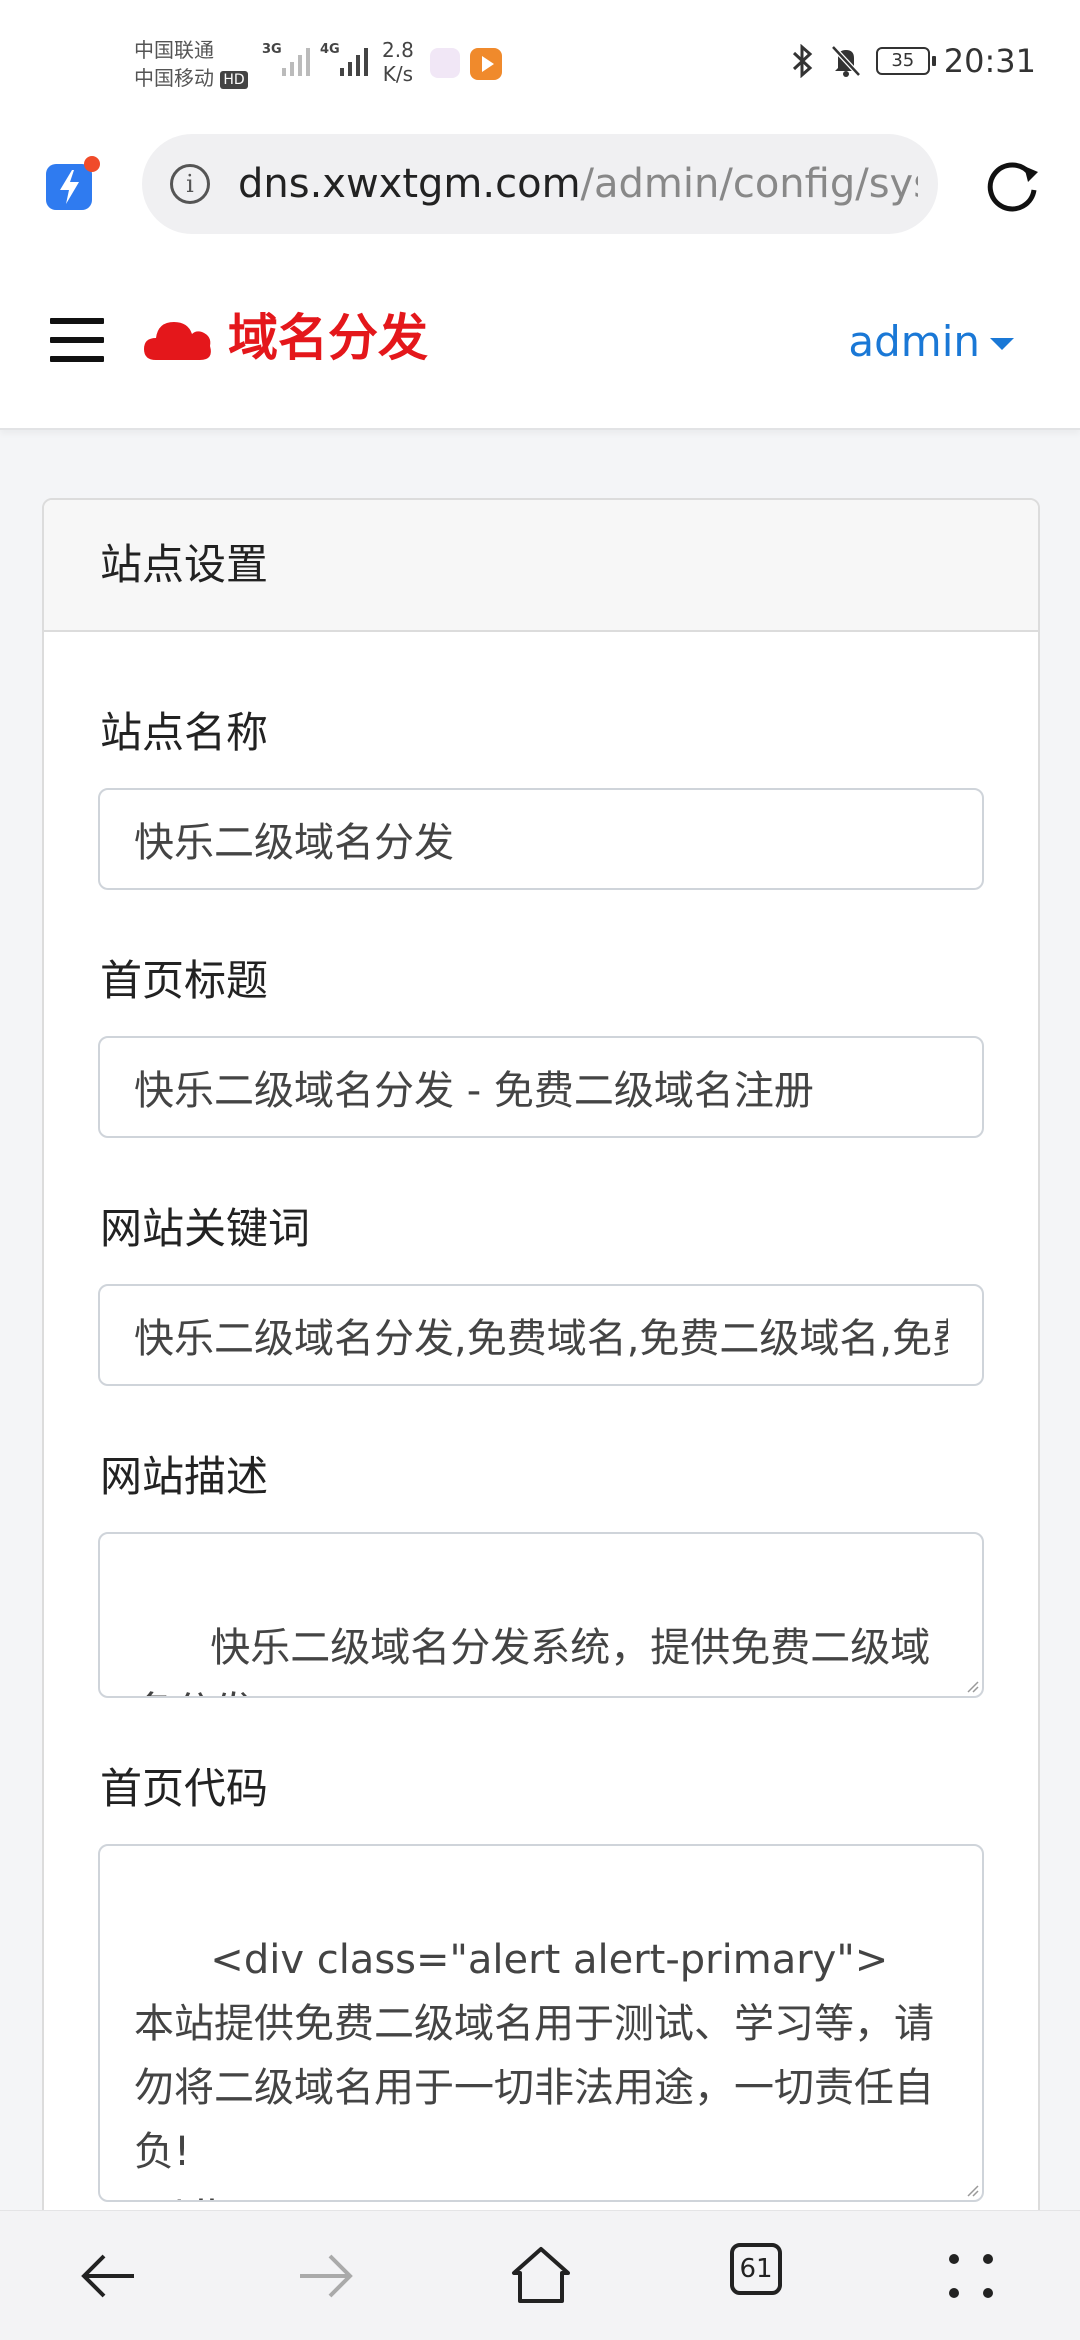 This screenshot has height=2340, width=1080. I want to click on net-label-3g: 3G, so click(272, 49).